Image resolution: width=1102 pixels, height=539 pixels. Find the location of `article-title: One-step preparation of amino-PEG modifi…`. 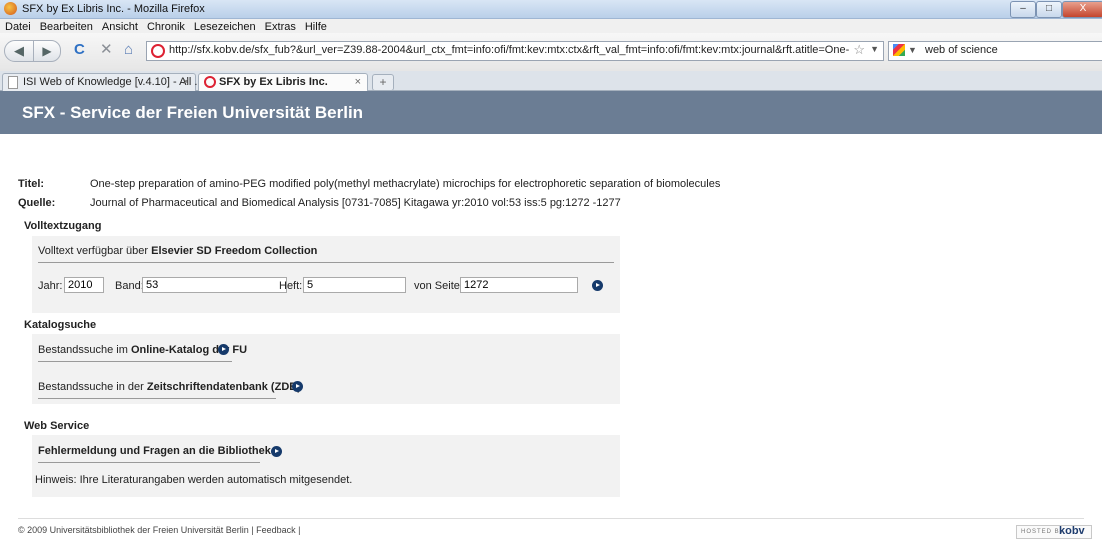

article-title: One-step preparation of amino-PEG modifi… is located at coordinates (405, 184).